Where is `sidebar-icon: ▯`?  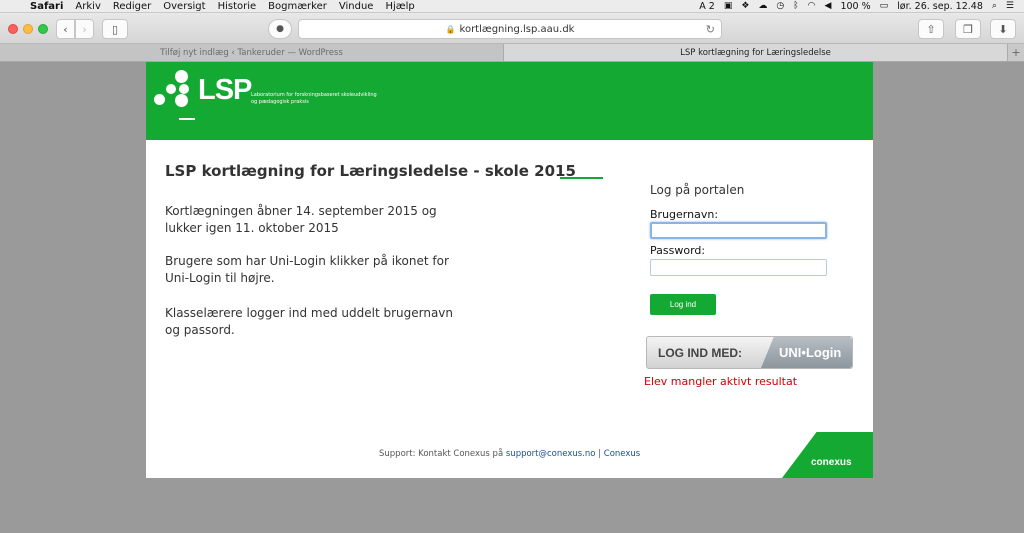
sidebar-icon: ▯ is located at coordinates (115, 29).